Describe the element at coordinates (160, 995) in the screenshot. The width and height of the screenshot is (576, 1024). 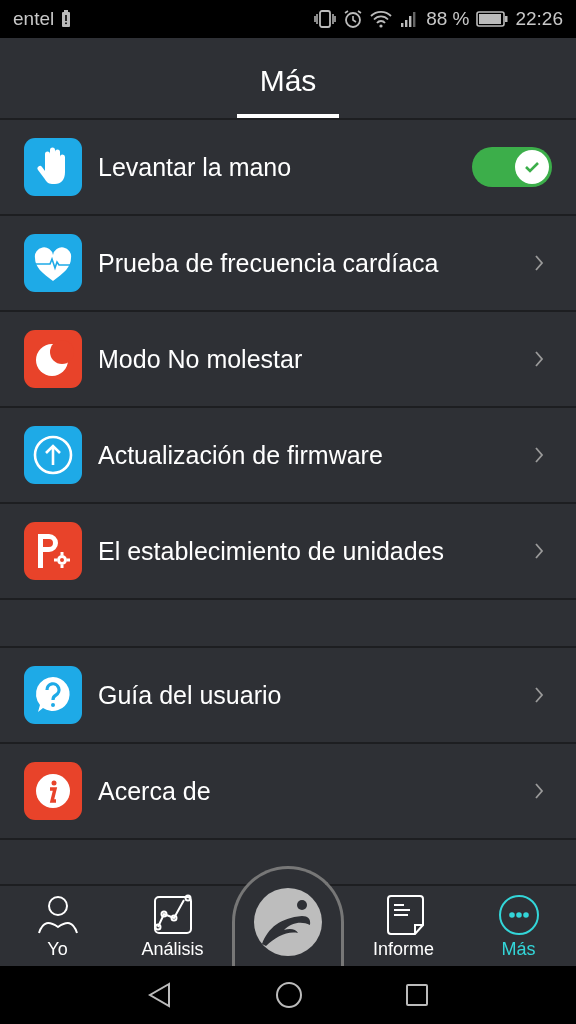
I see `back-icon` at that location.